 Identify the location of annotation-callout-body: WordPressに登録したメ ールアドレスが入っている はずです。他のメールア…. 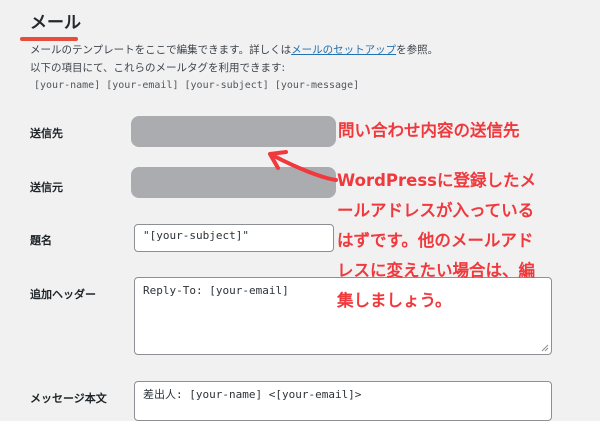
(436, 241).